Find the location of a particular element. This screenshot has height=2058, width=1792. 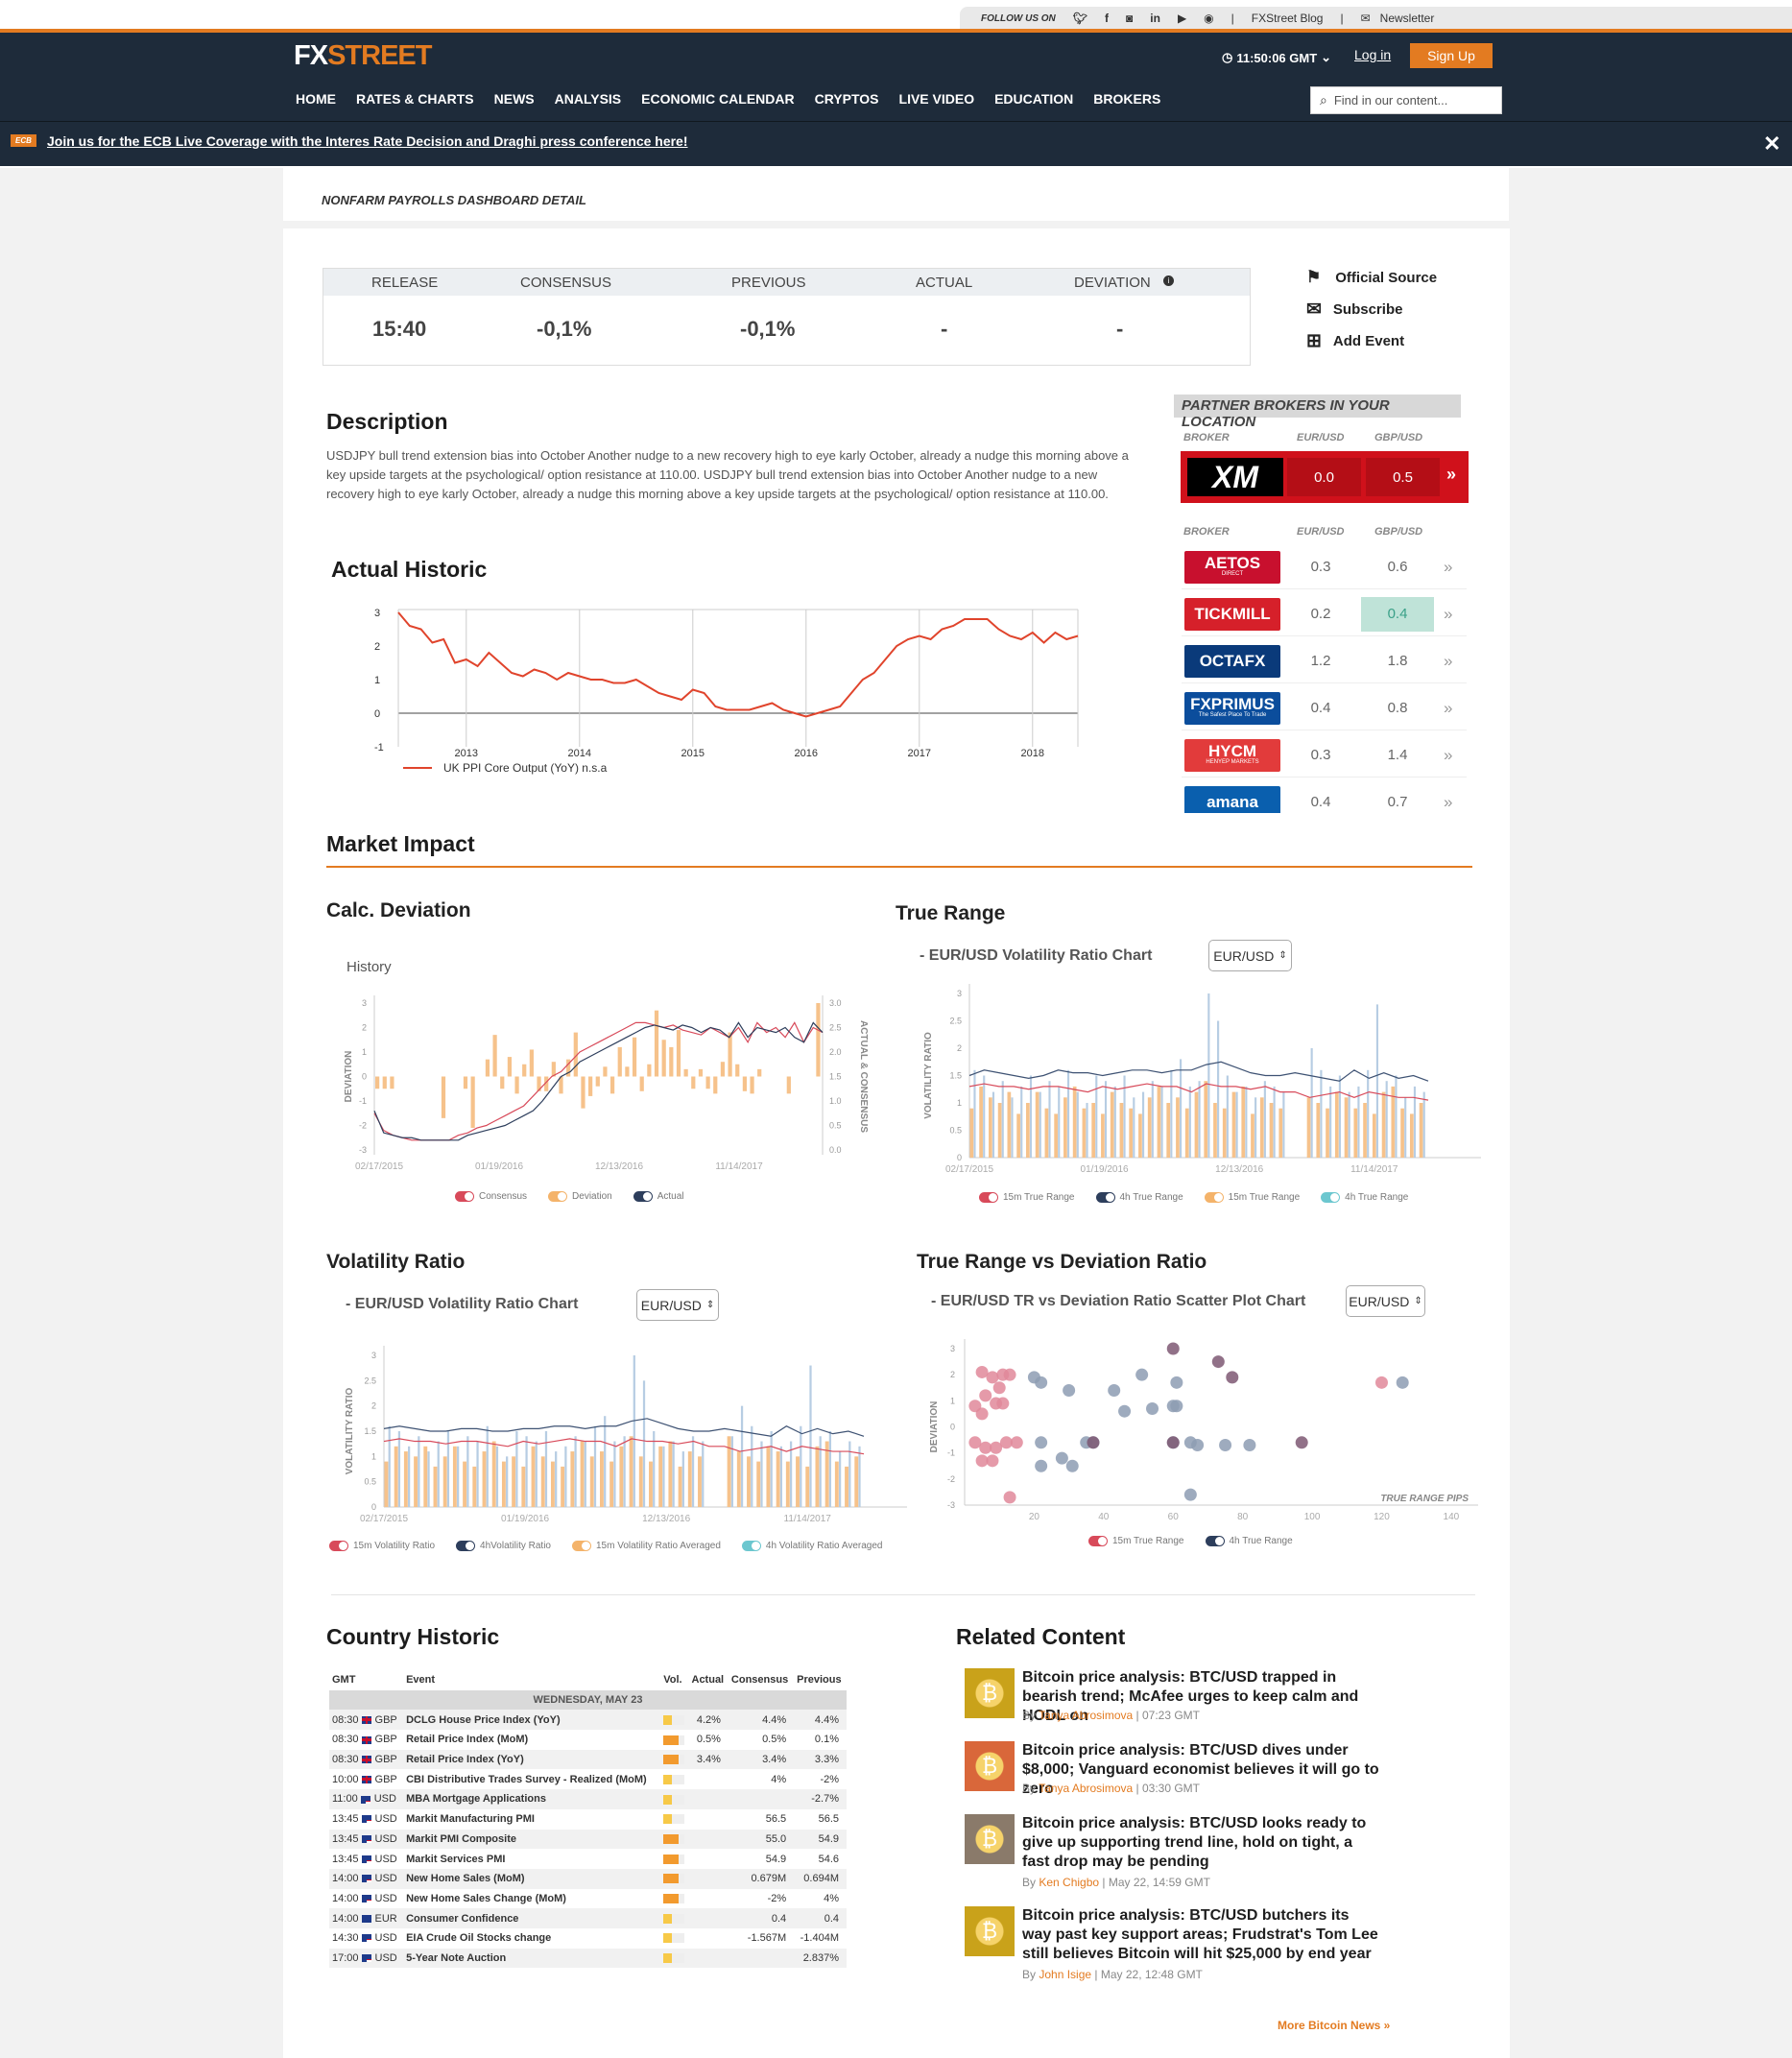

featured-broker-row: XM 0.0 0.5 » is located at coordinates (1325, 477).